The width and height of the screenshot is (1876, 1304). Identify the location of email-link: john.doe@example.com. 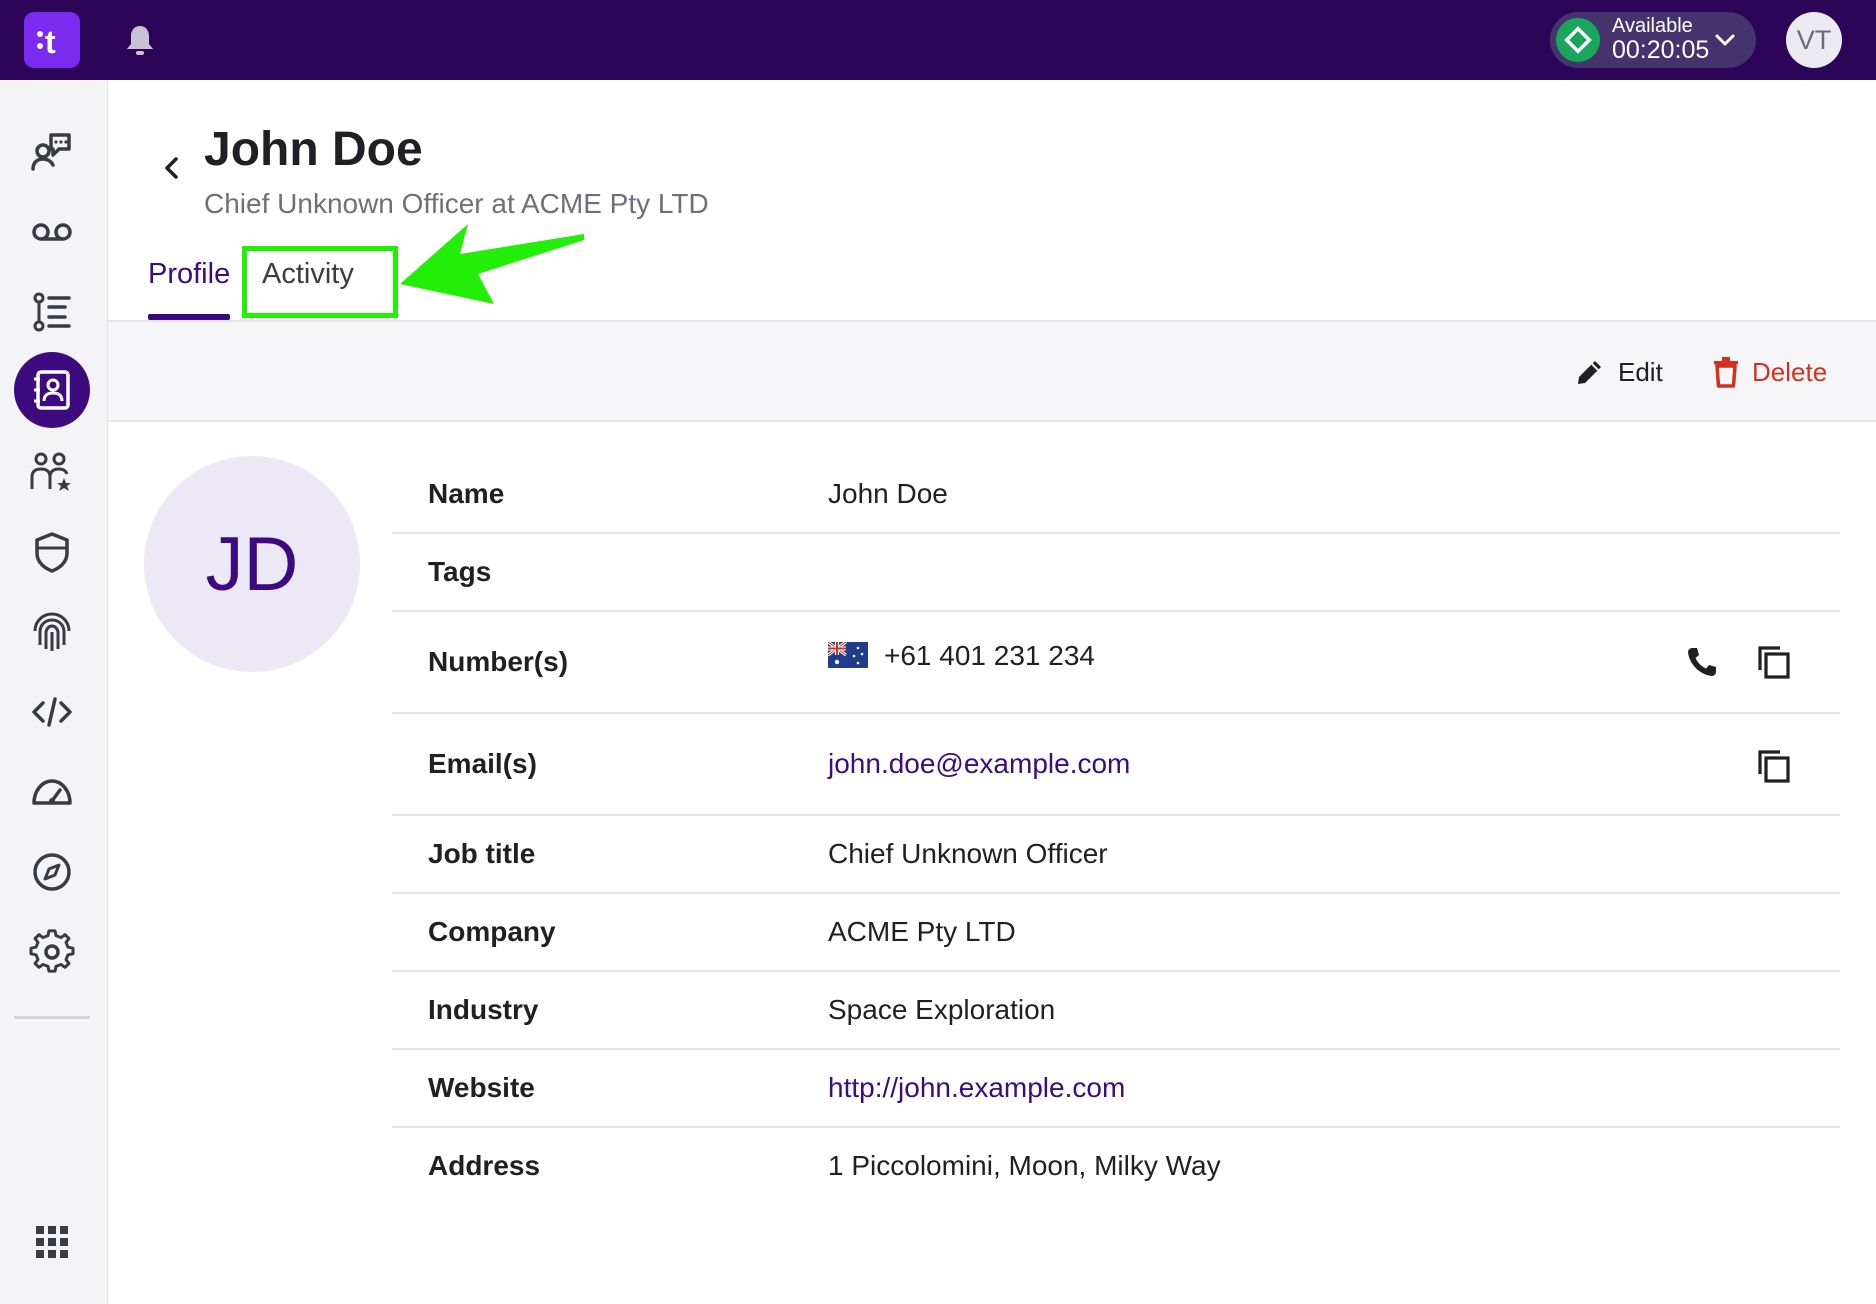
(979, 764).